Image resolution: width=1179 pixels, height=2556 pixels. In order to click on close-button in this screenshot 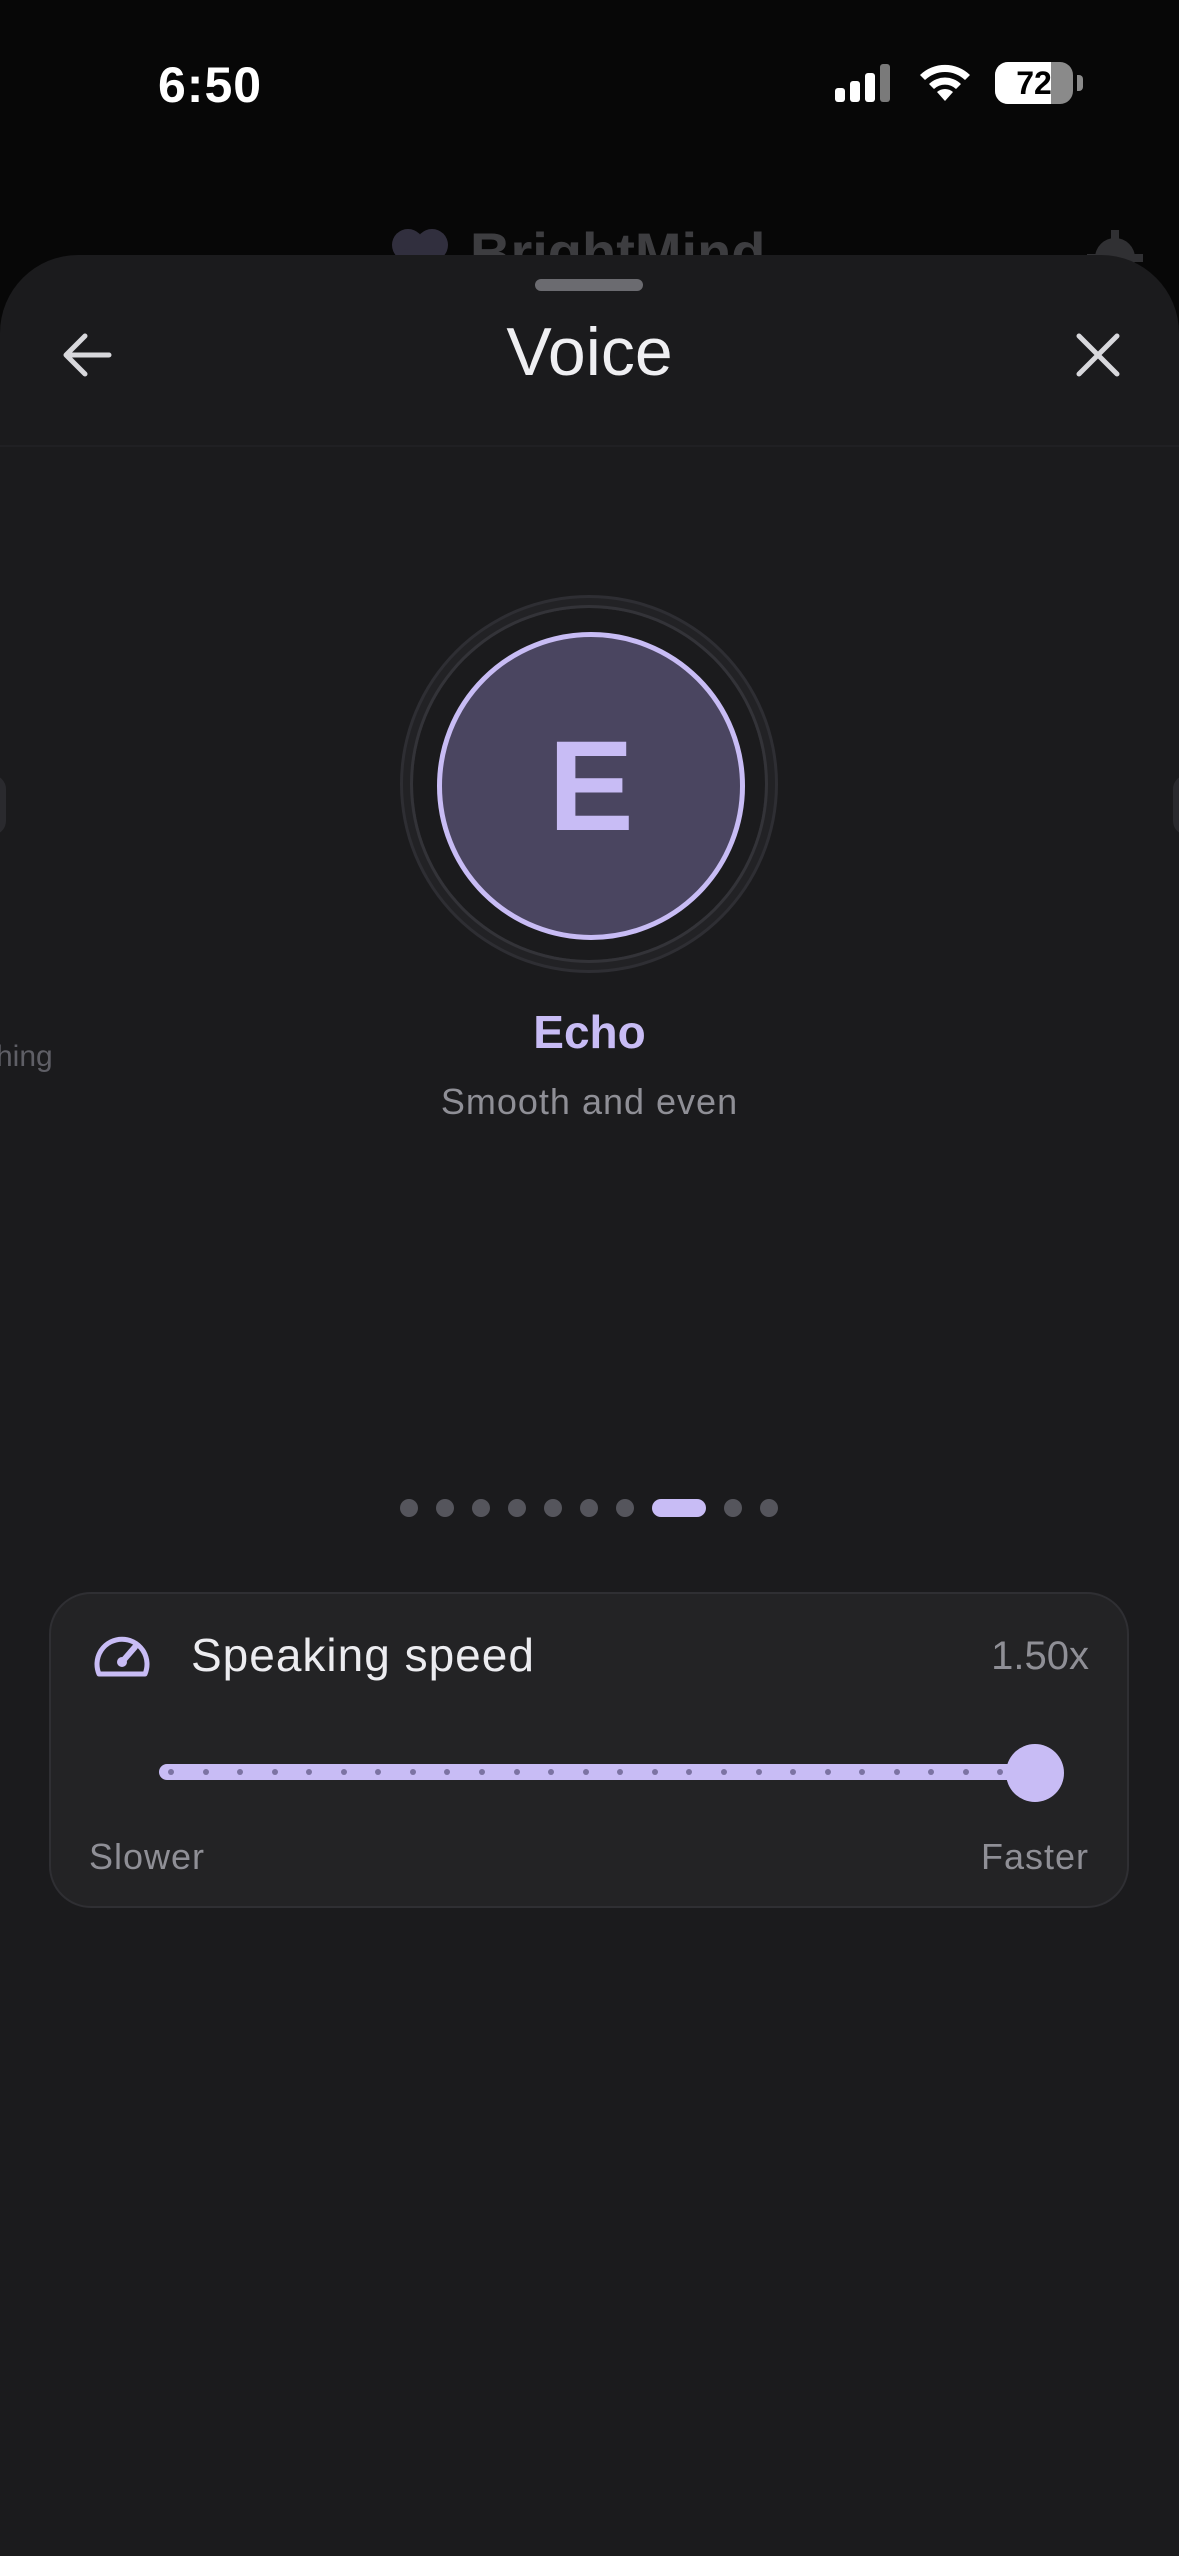, I will do `click(1098, 355)`.